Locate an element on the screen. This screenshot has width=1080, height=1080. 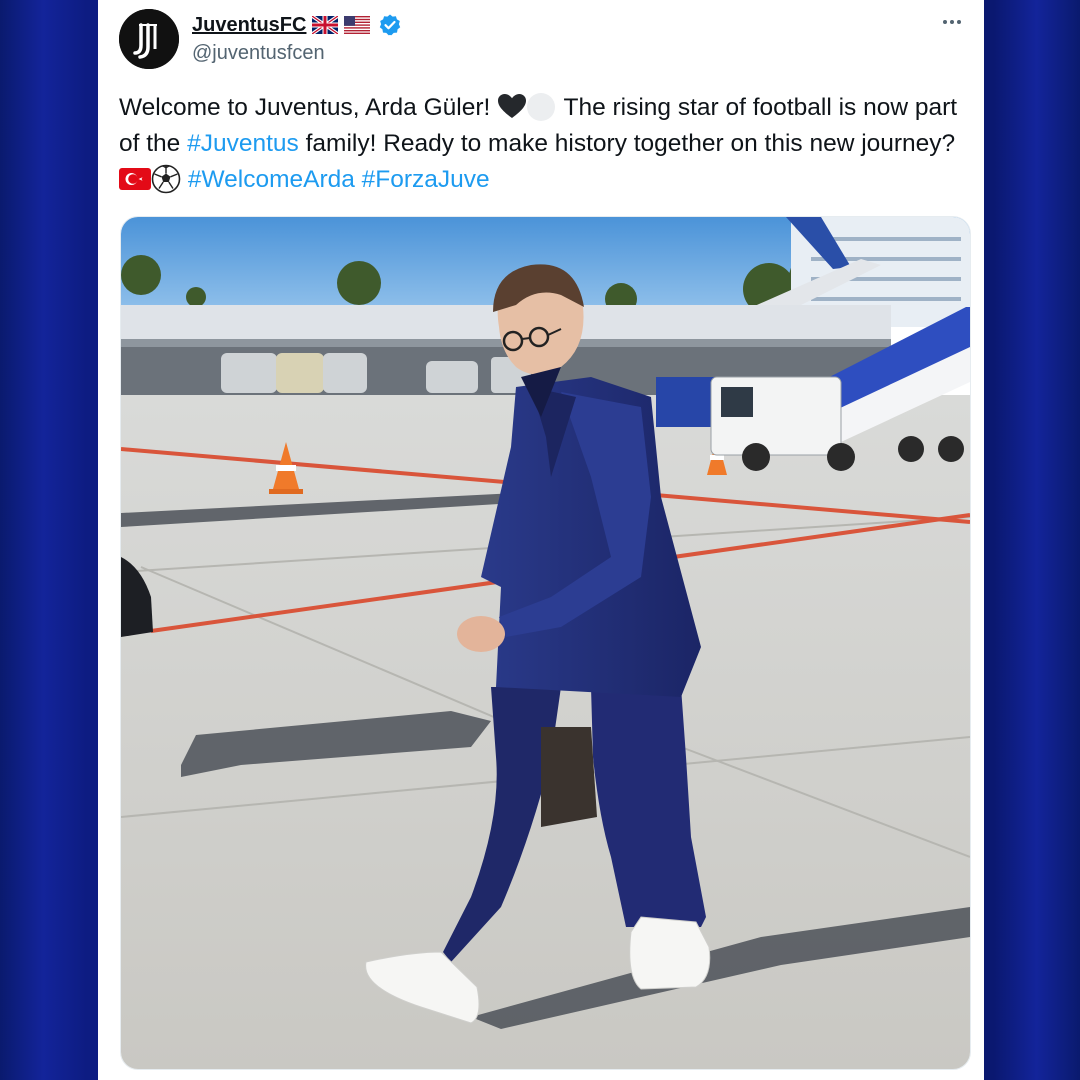
more-options-icon is located at coordinates (952, 22).